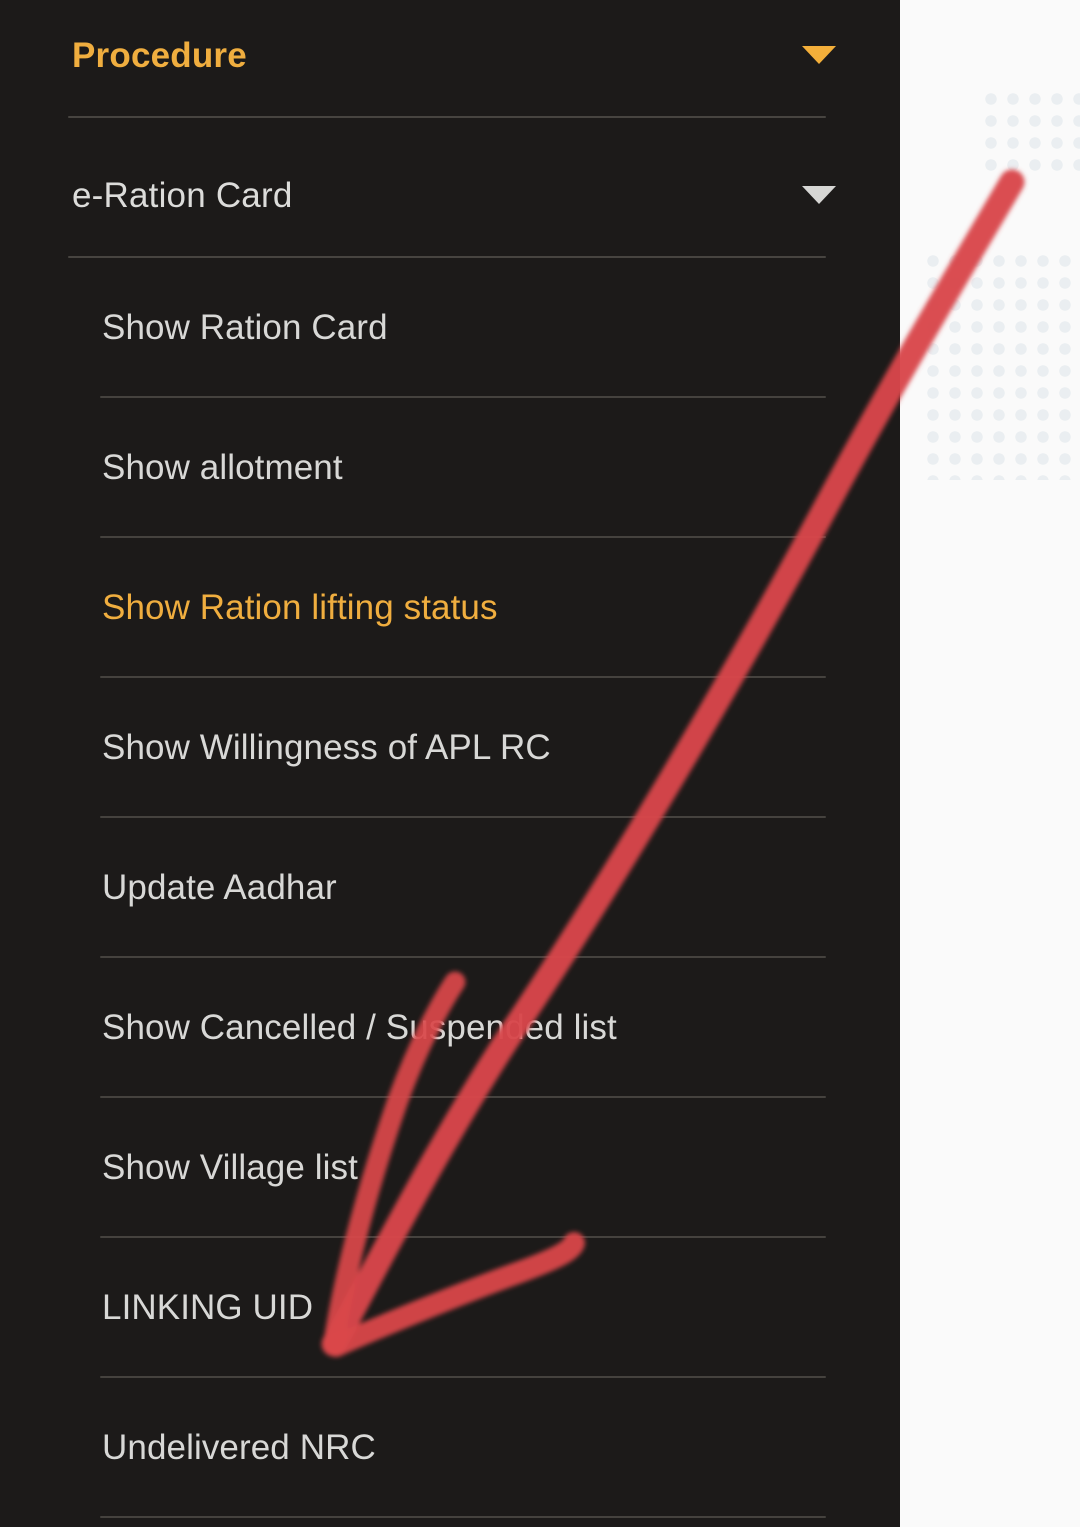 The image size is (1080, 1527). I want to click on menu-item-label: Undelivered NRC, so click(239, 1447).